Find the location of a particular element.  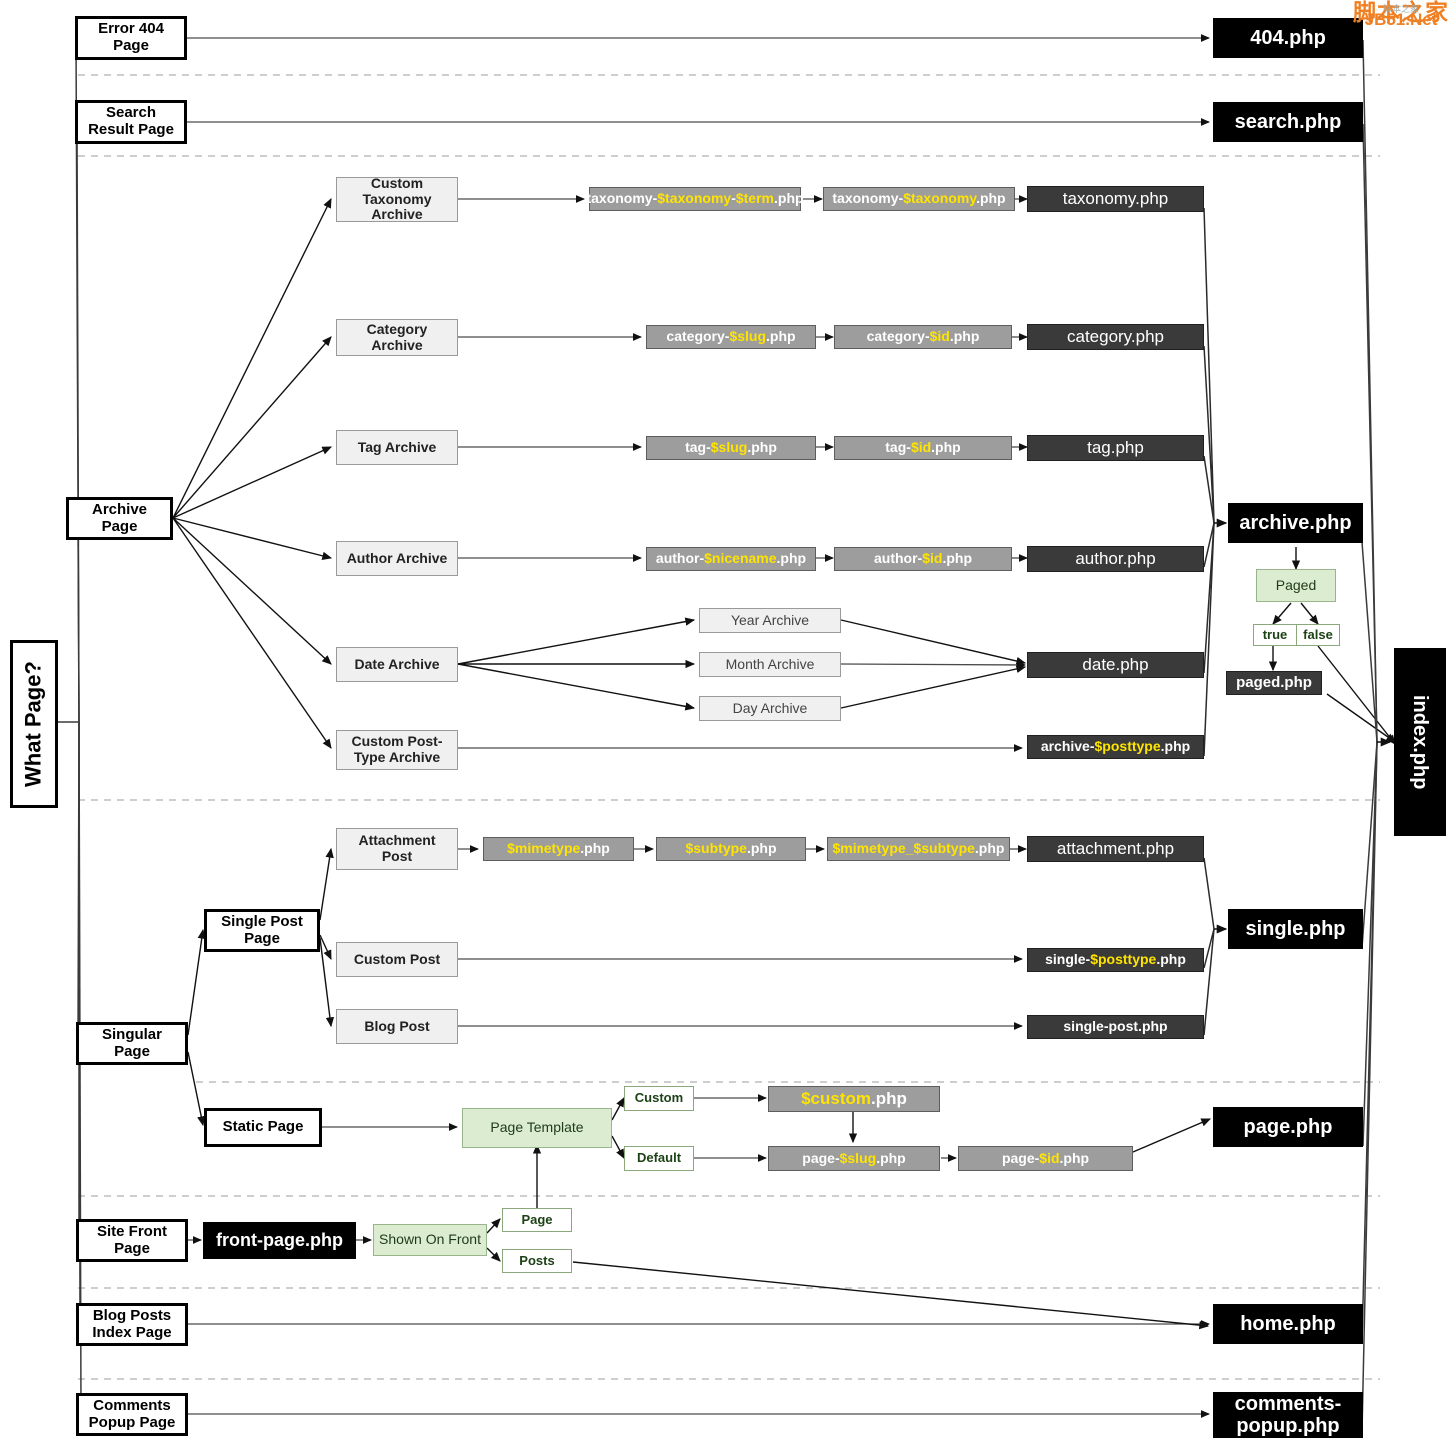

chip-text: archive-$posttype.php is located at coordinates (1115, 746).